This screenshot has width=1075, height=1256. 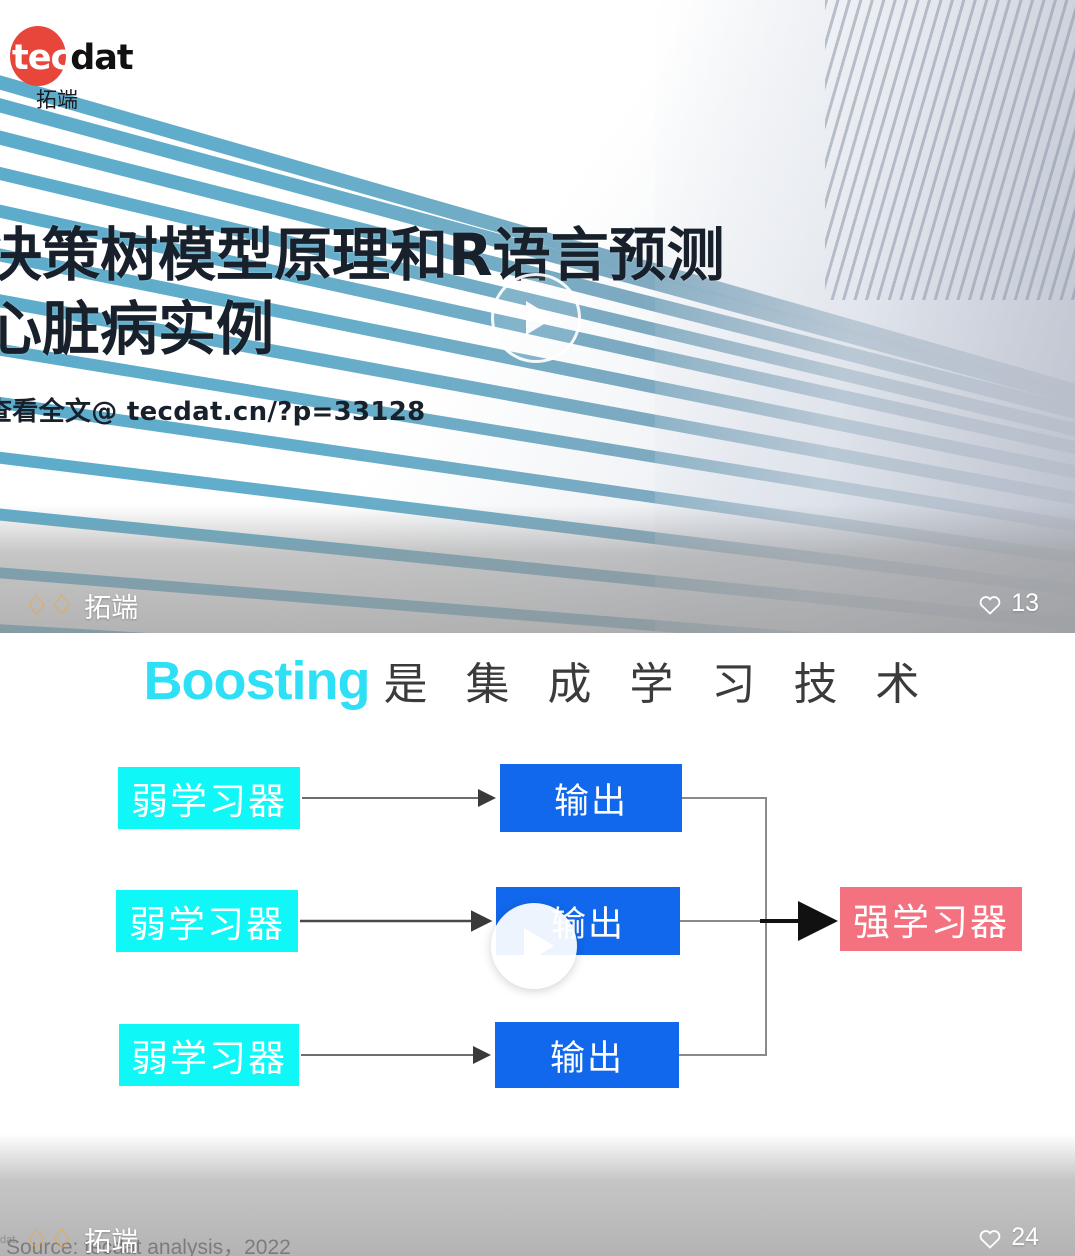 What do you see at coordinates (442, 292) in the screenshot?
I see `video-title: 决策树模型原理和R语言预测 心脏病实例` at bounding box center [442, 292].